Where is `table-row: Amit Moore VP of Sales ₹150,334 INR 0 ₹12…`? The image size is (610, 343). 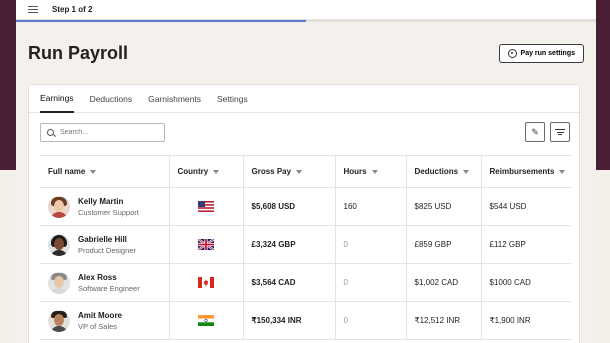 table-row: Amit Moore VP of Sales ₹150,334 INR 0 ₹12… is located at coordinates (305, 320).